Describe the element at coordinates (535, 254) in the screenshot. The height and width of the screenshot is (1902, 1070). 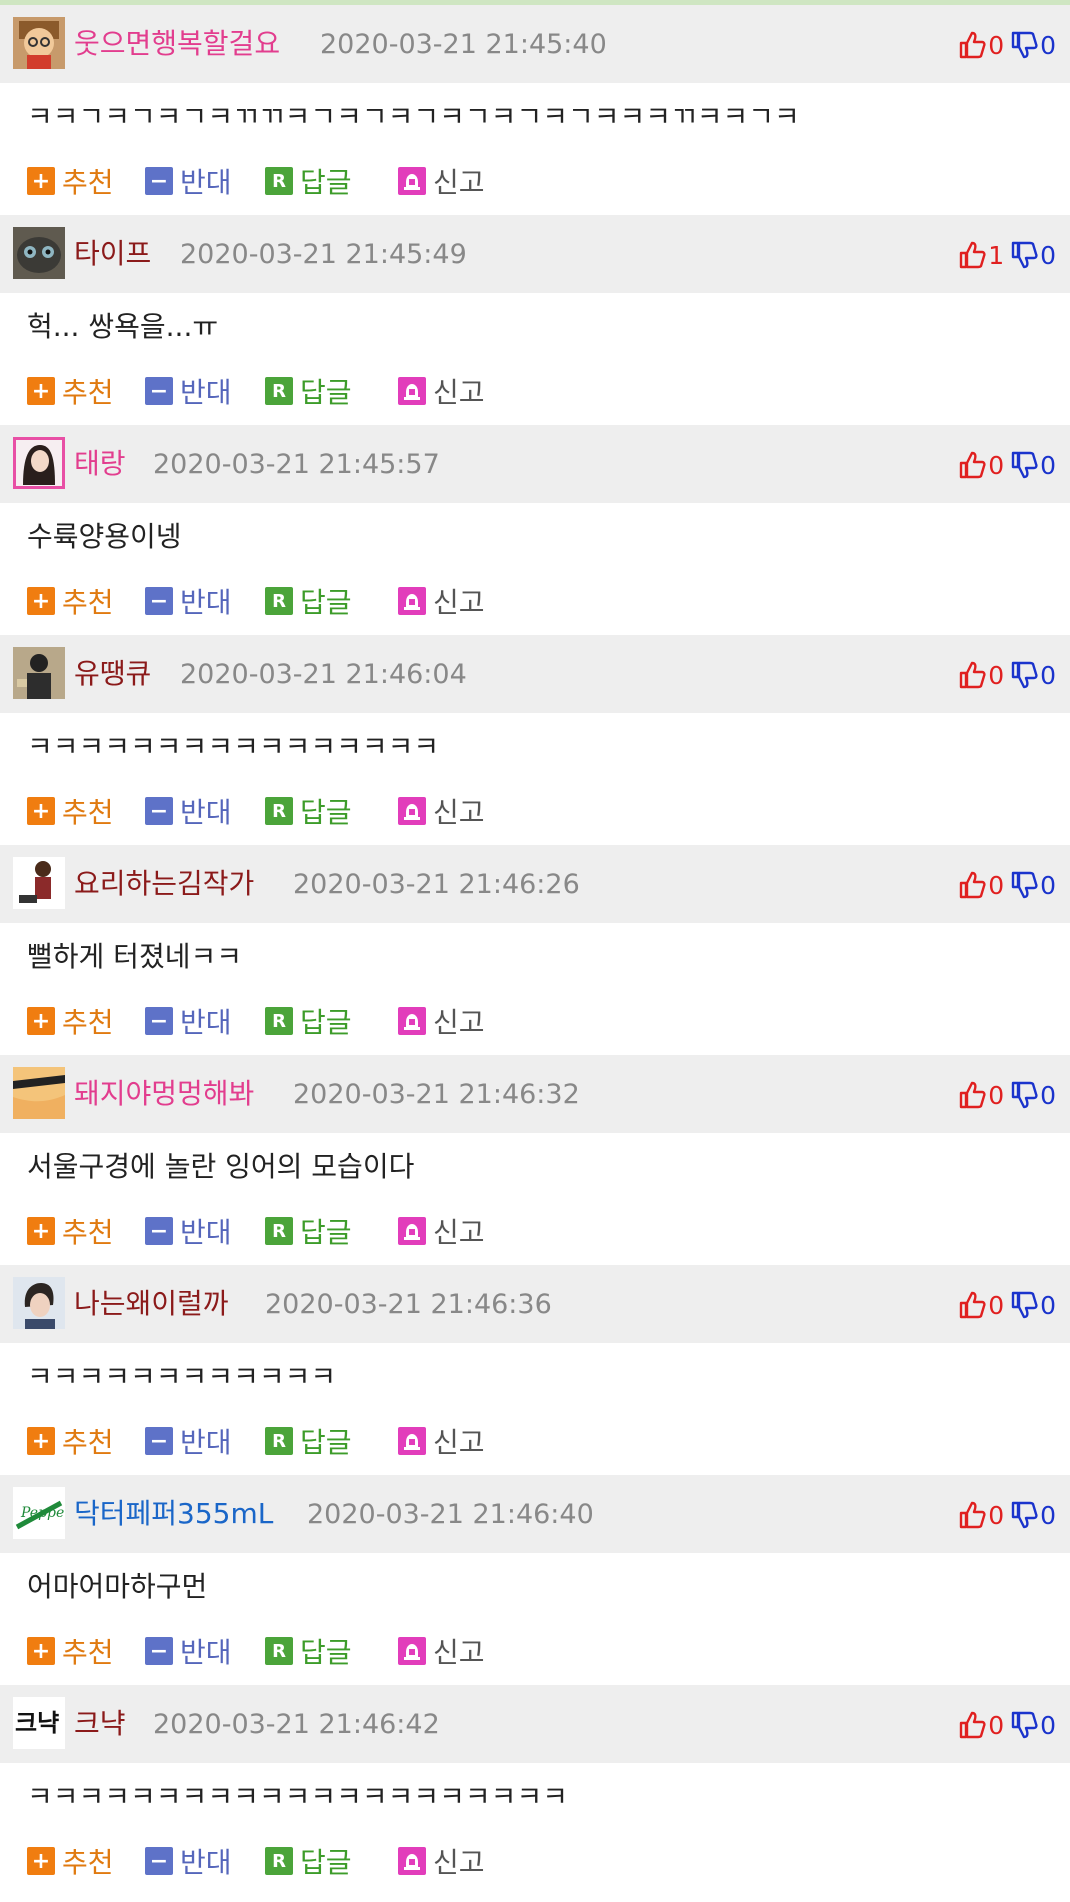
I see `comment-header: 타이프 2020-03-21 21:45:49 1 0` at that location.